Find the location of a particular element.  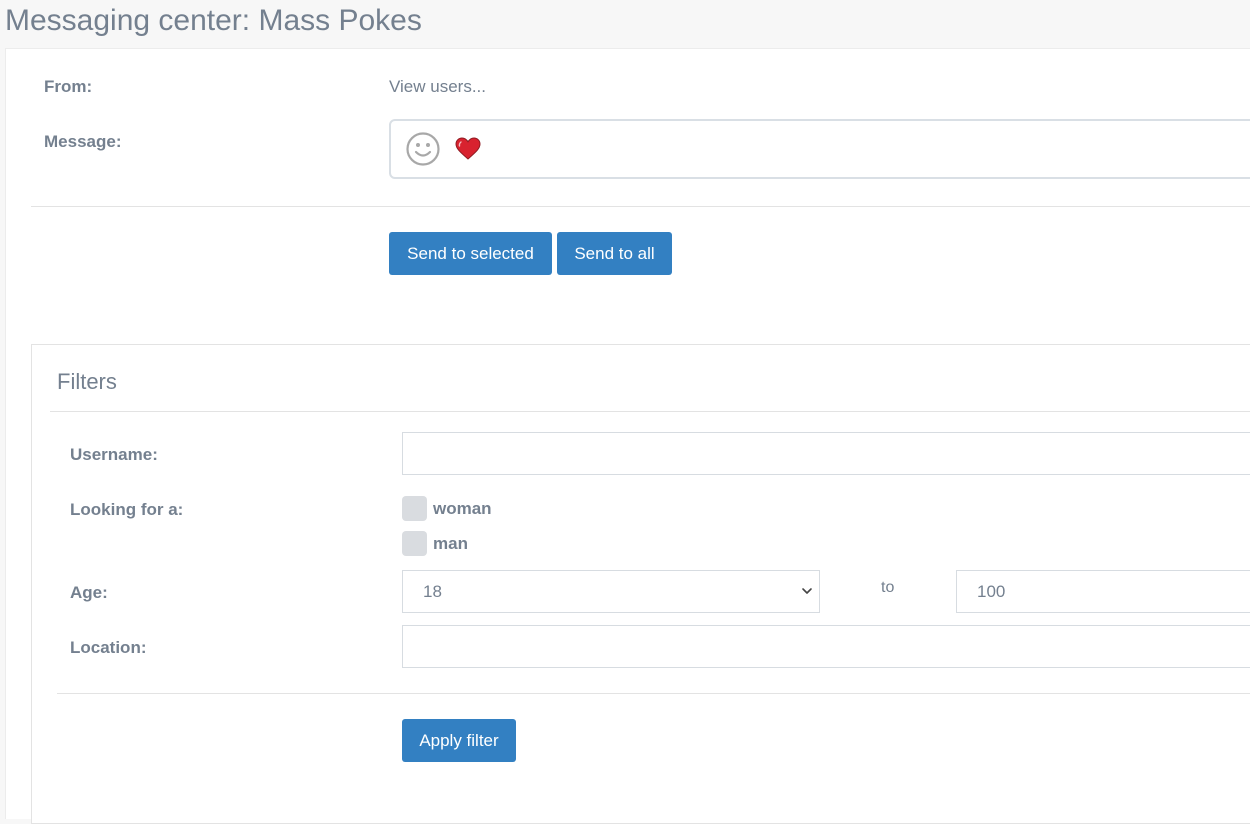

chevron-down-icon is located at coordinates (807, 591).